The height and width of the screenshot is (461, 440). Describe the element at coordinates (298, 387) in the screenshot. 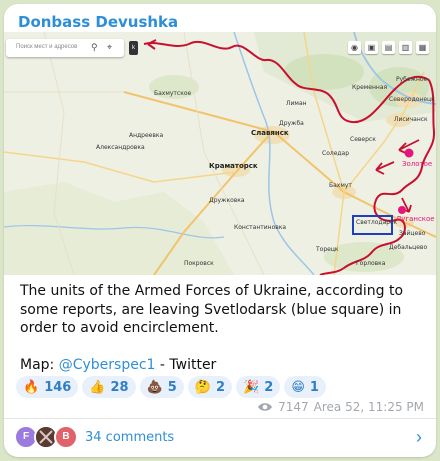

I see `grinning-face-icon: 😁` at that location.